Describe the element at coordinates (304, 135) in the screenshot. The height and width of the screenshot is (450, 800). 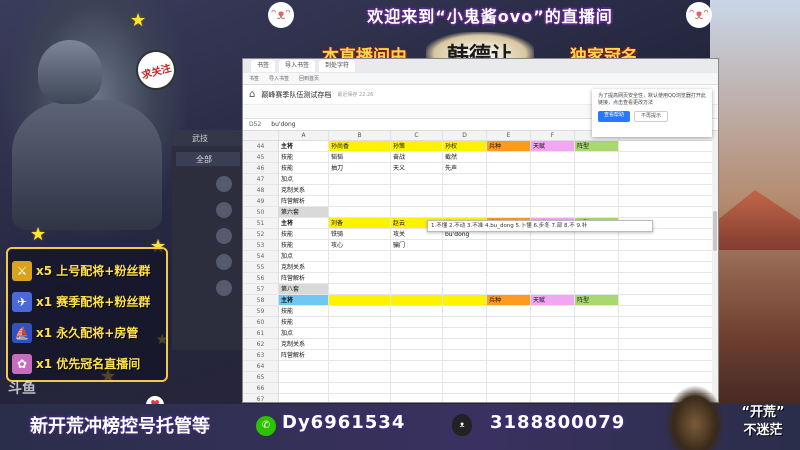
I see `column-header: A` at that location.